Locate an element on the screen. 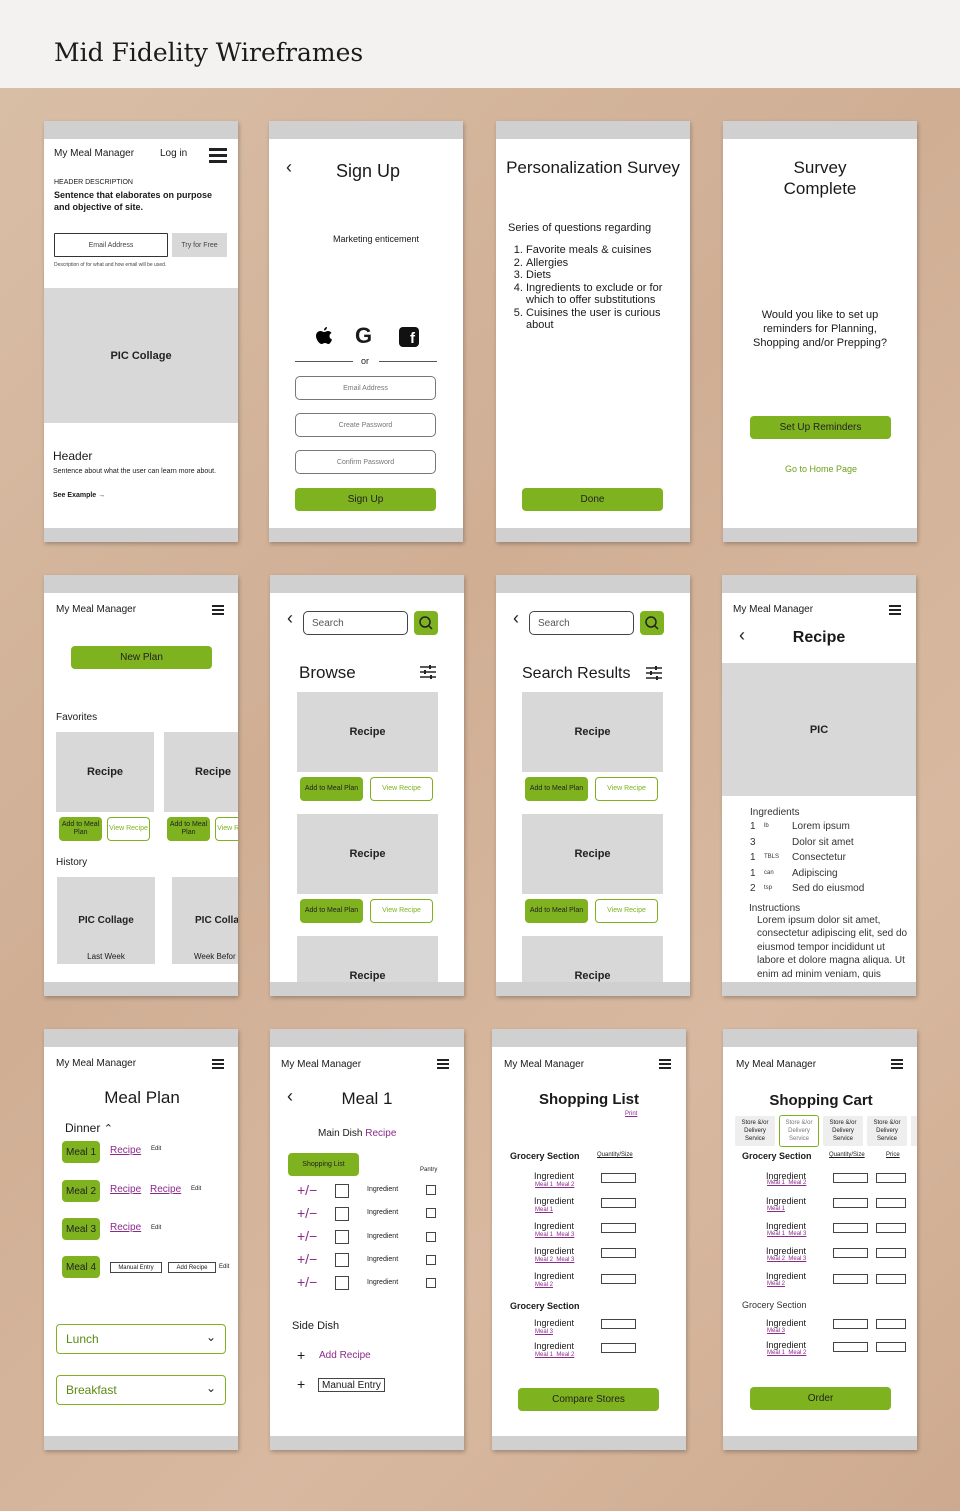 Image resolution: width=960 pixels, height=1511 pixels. search-button is located at coordinates (652, 623).